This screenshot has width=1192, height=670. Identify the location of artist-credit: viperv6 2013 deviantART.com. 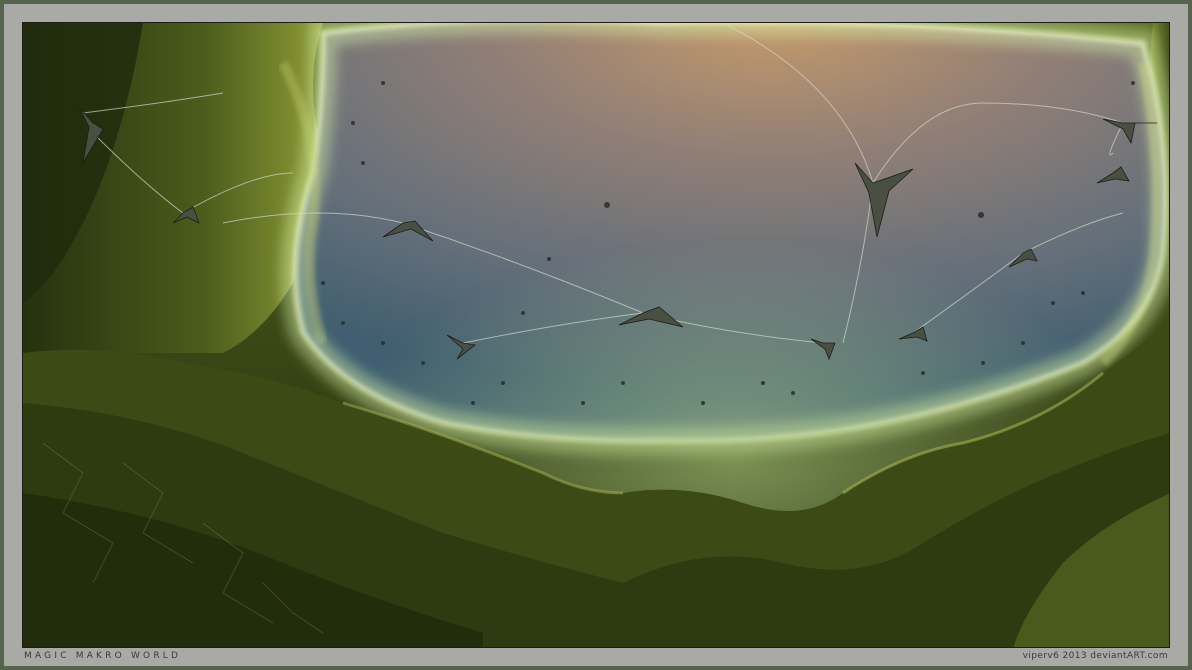
(1095, 656).